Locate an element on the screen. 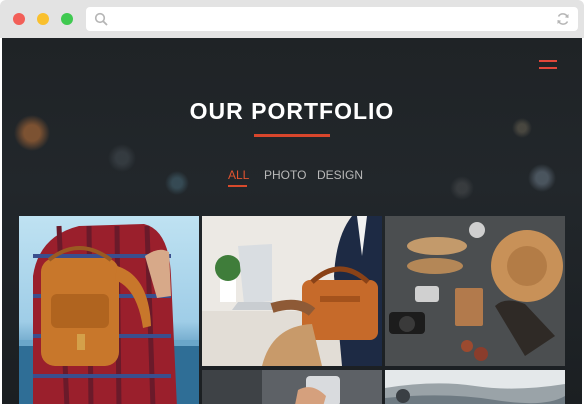 The height and width of the screenshot is (404, 584). phone-image is located at coordinates (292, 387).